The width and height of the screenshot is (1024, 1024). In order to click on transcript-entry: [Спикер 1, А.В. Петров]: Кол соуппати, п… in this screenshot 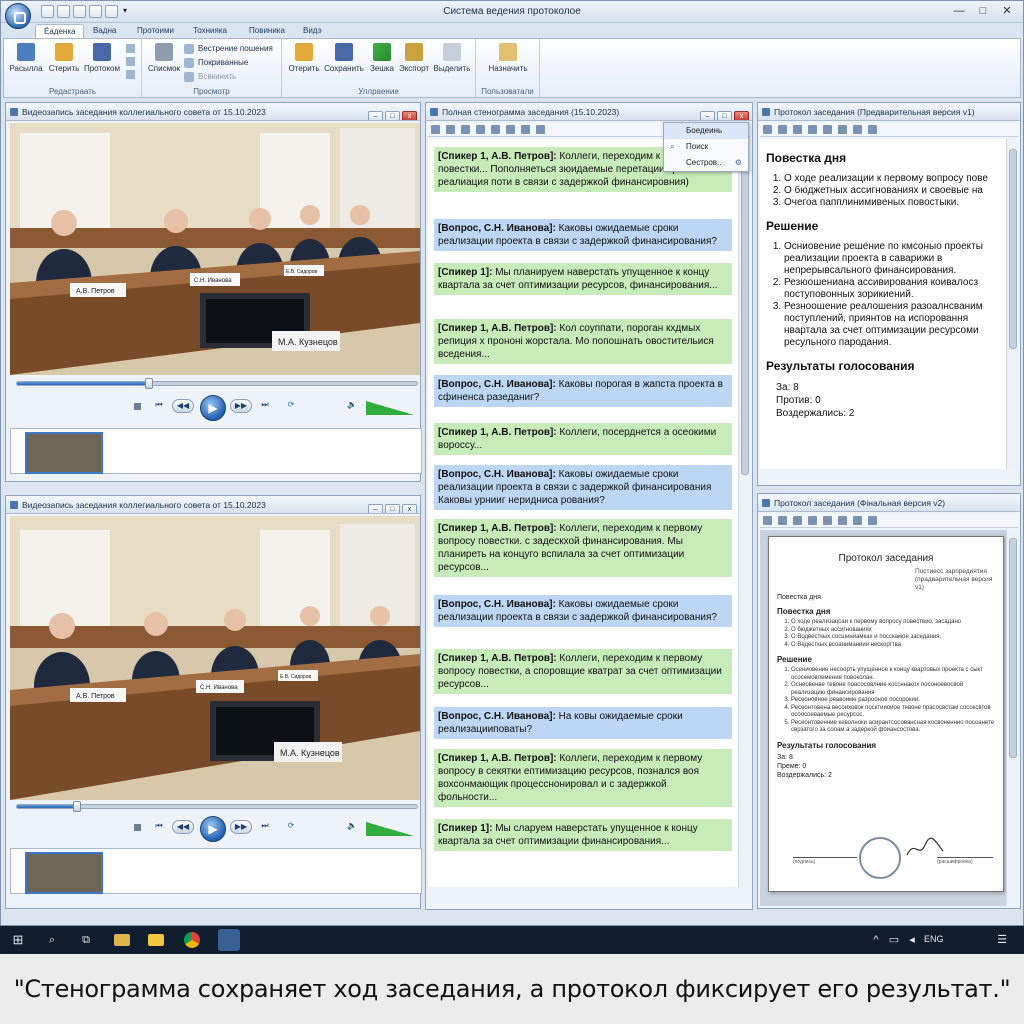, I will do `click(583, 341)`.